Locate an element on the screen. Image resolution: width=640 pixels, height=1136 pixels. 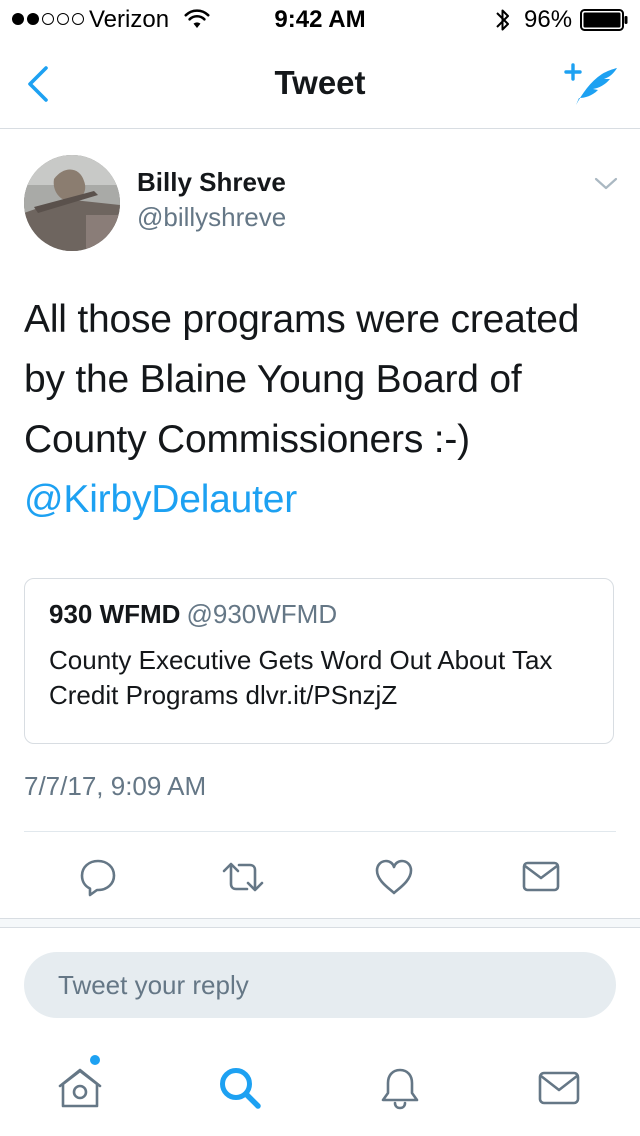
author-name: Billy Shreve is located at coordinates (211, 182).